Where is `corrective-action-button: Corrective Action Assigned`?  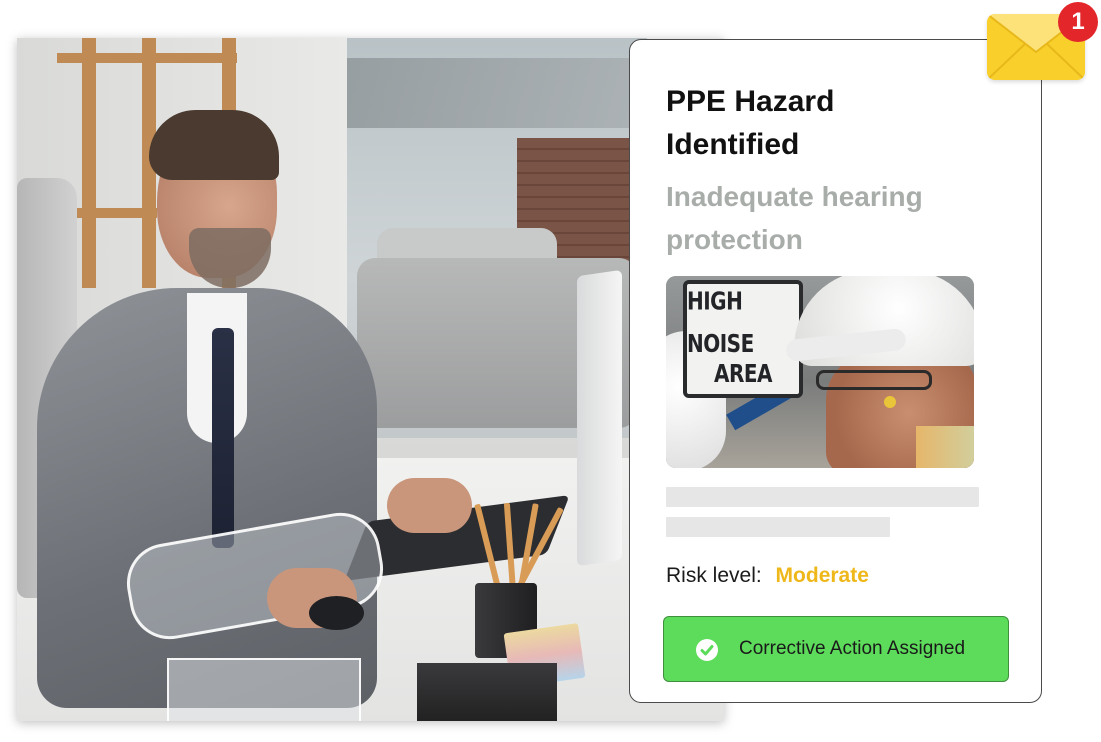
corrective-action-button: Corrective Action Assigned is located at coordinates (836, 649).